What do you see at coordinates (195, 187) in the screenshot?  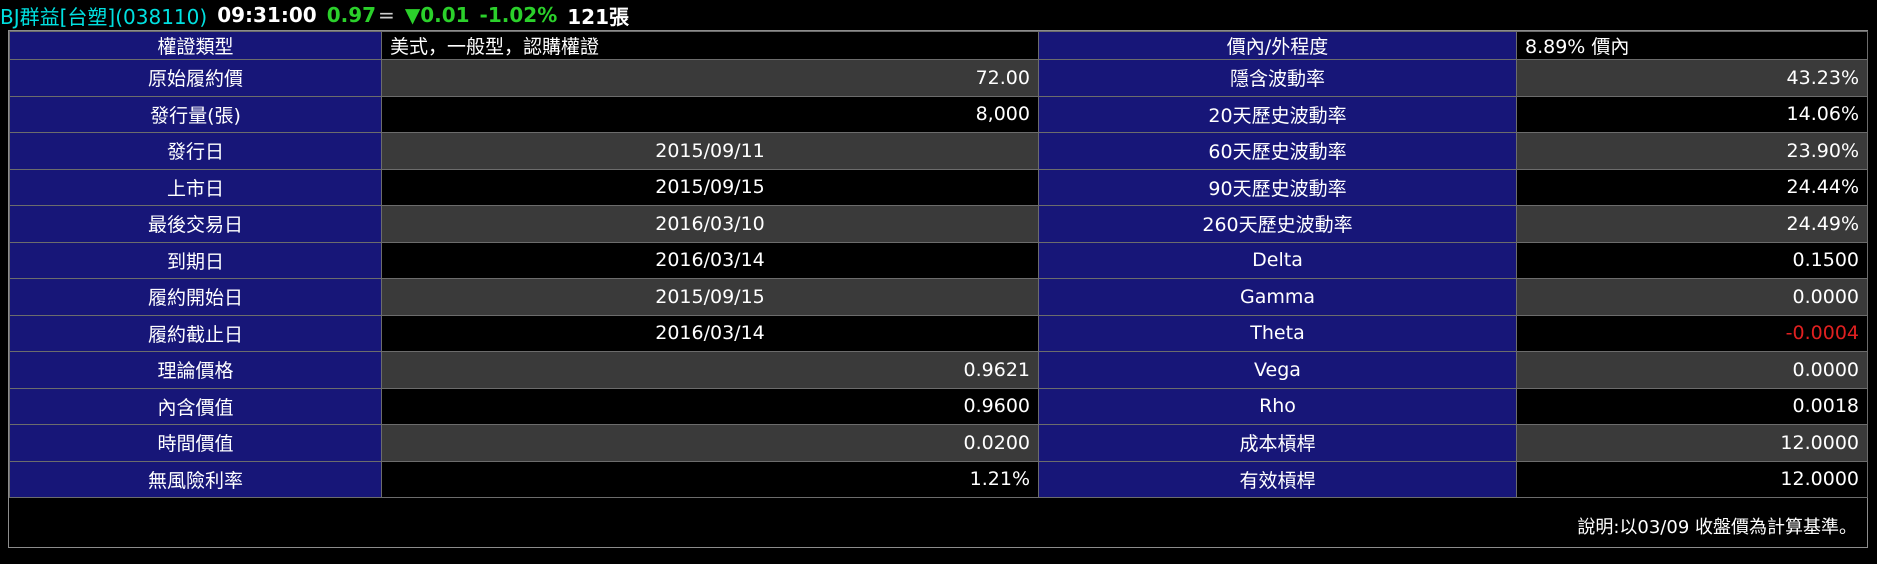 I see `field-label: 上市日` at bounding box center [195, 187].